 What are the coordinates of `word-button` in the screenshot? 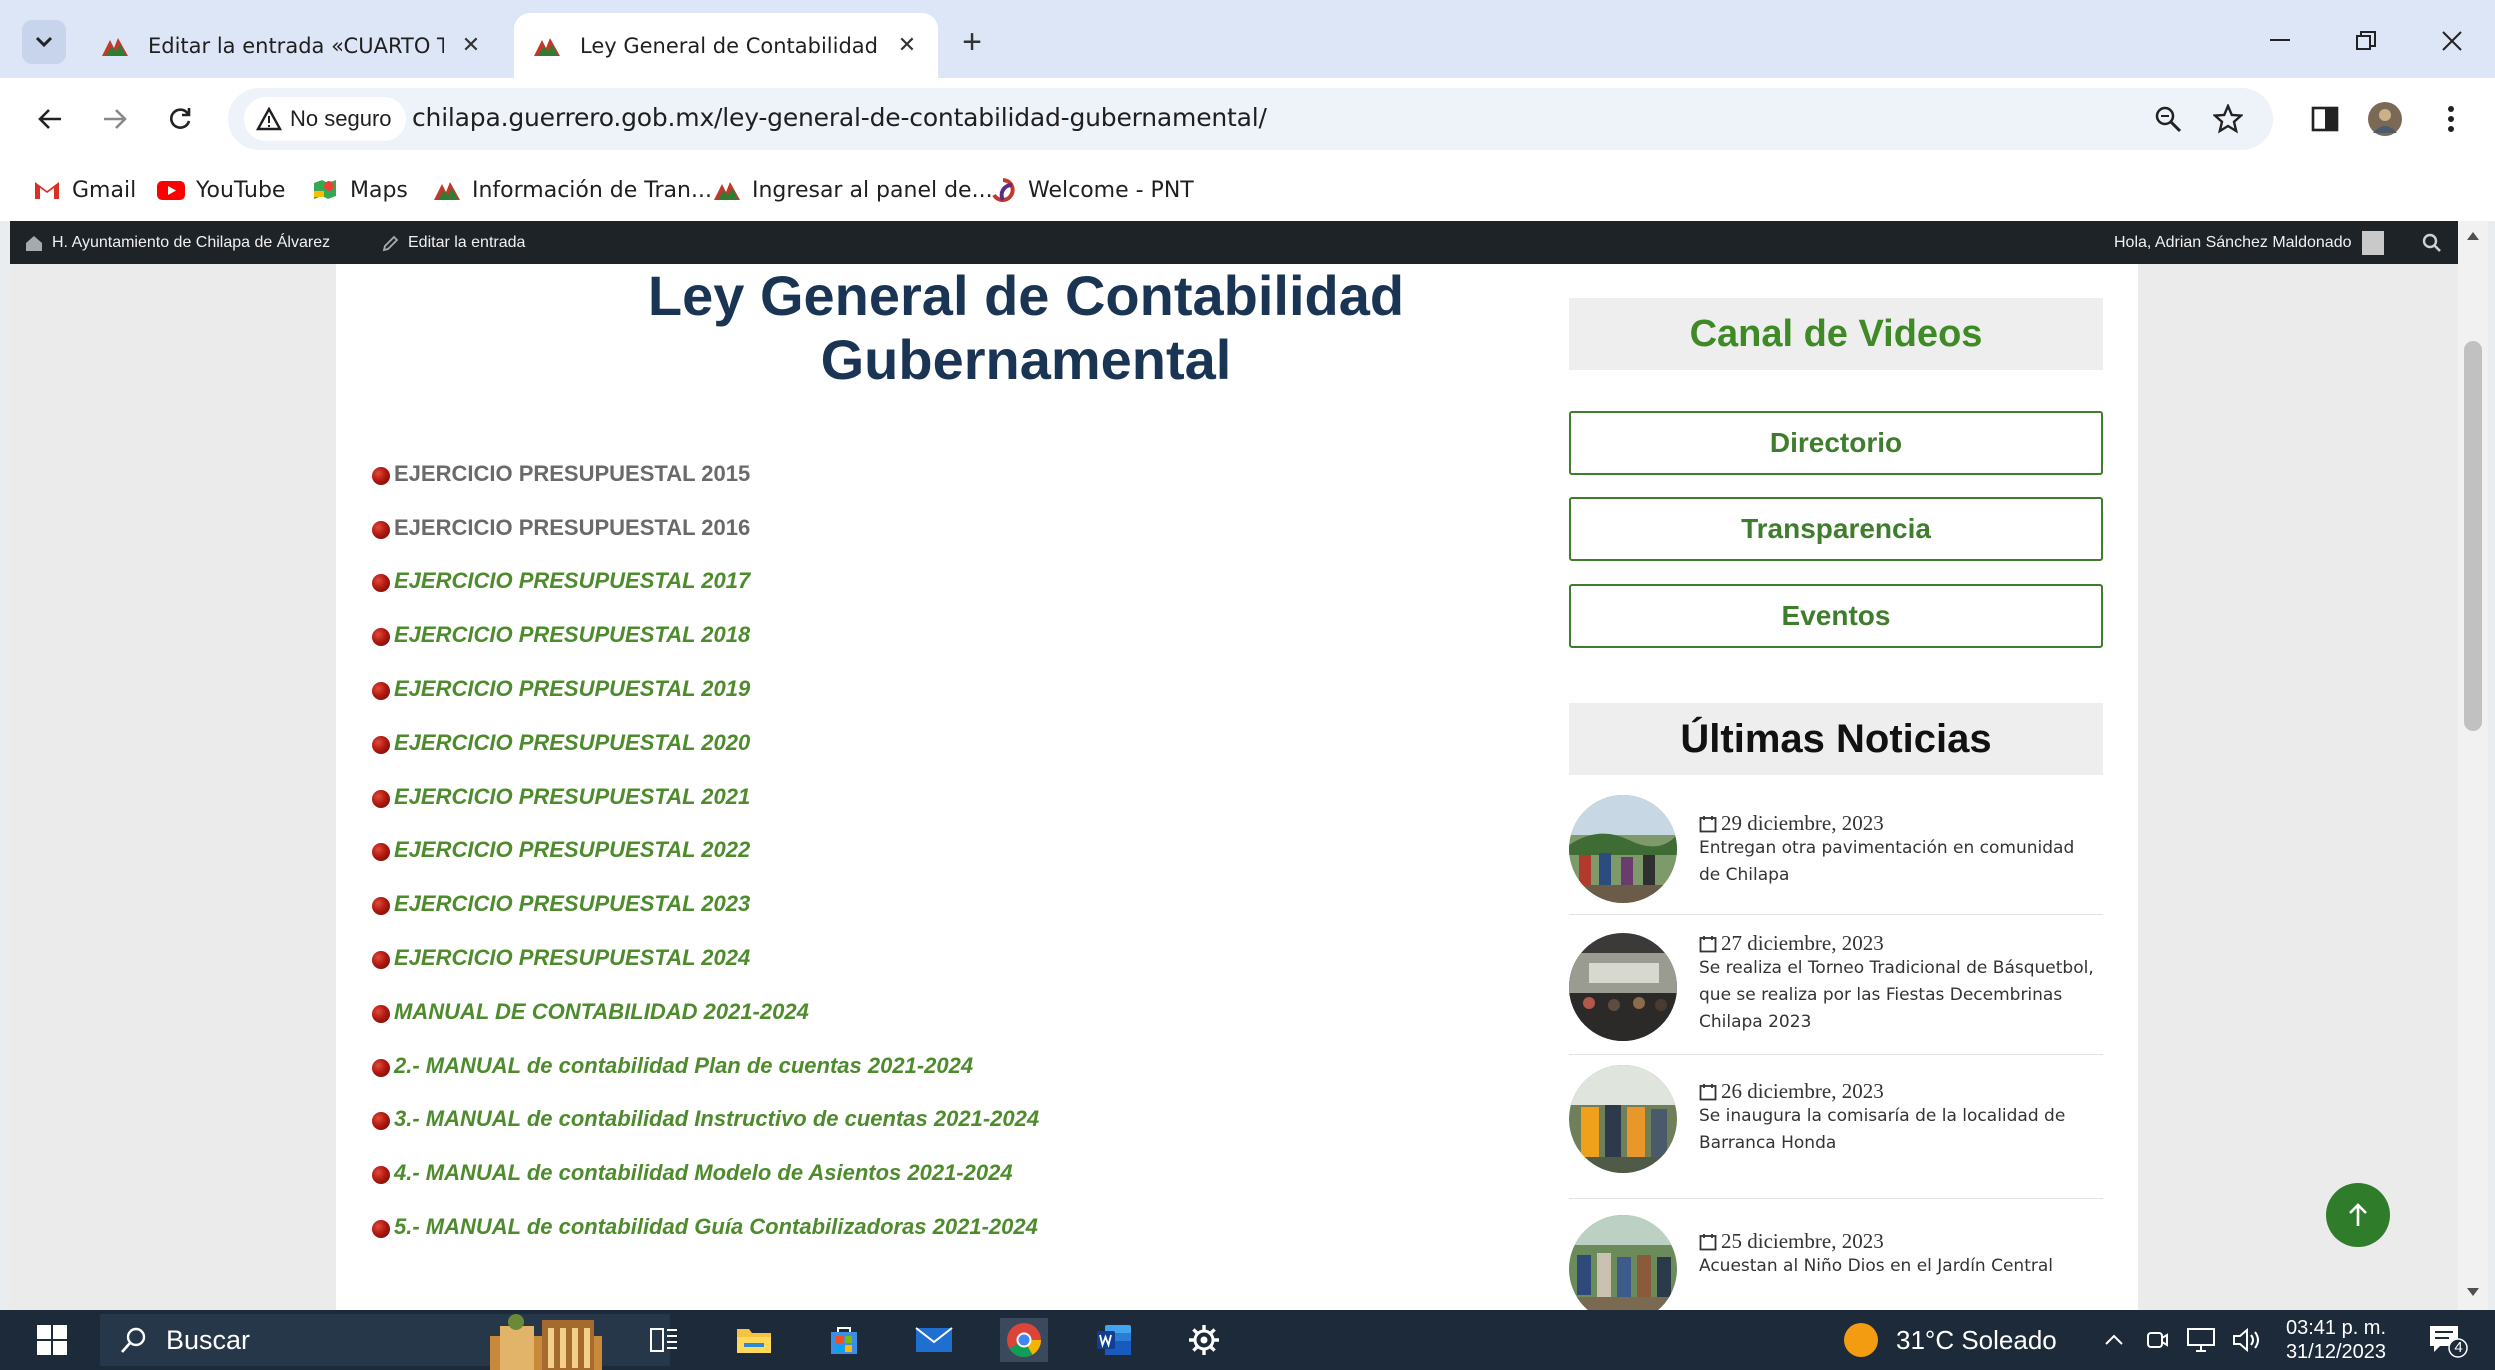 It's located at (1114, 1340).